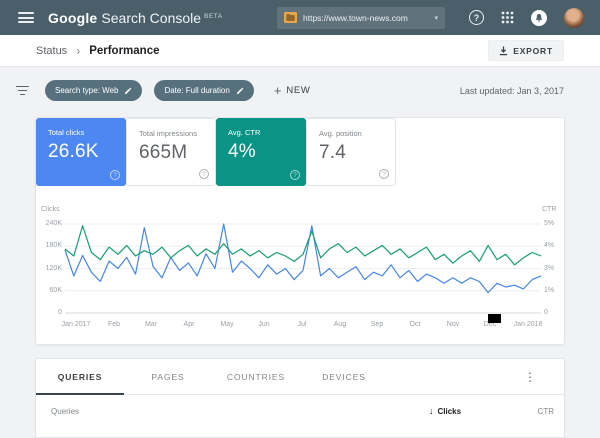  What do you see at coordinates (114, 324) in the screenshot?
I see `x-axis-tick: Feb` at bounding box center [114, 324].